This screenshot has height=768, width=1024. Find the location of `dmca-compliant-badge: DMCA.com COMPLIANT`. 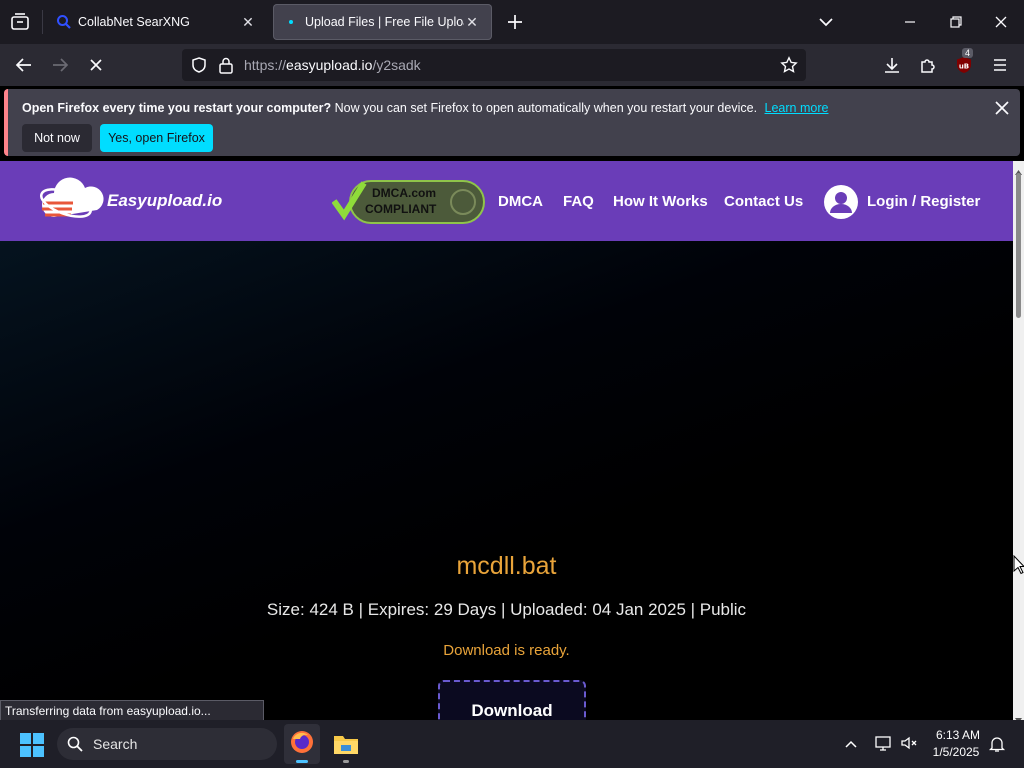

dmca-compliant-badge: DMCA.com COMPLIANT is located at coordinates (409, 202).